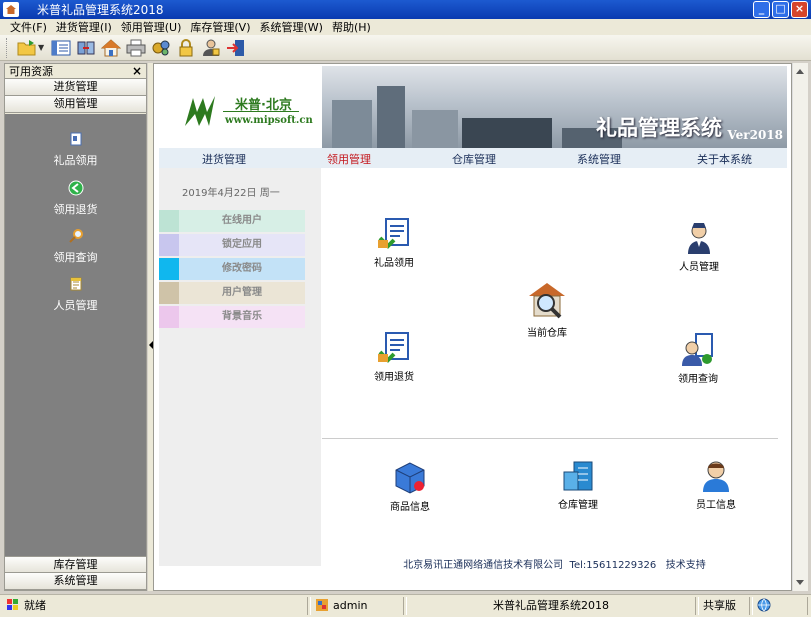  I want to click on employee-info-tile: 员工信息, so click(716, 484).